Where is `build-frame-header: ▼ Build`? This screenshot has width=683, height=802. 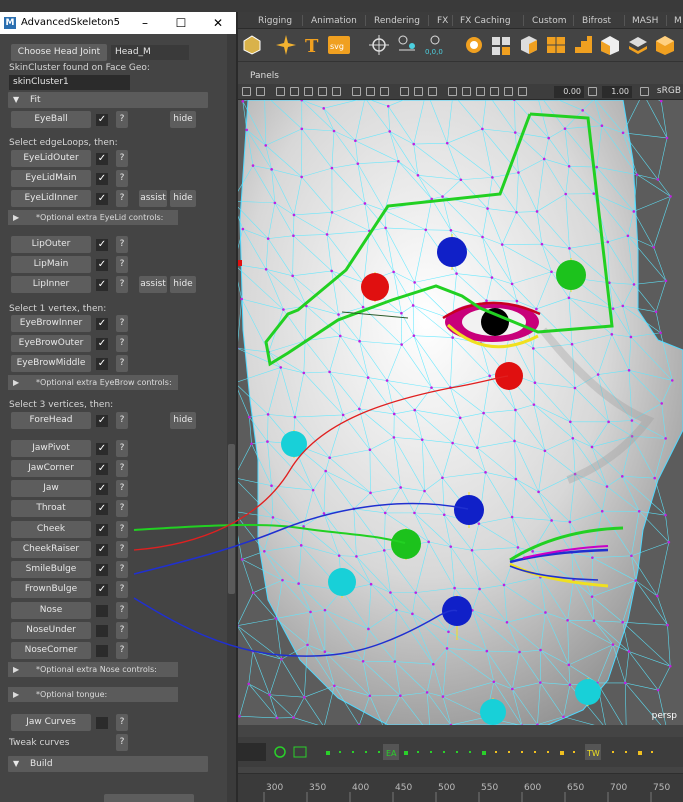 build-frame-header: ▼ Build is located at coordinates (108, 764).